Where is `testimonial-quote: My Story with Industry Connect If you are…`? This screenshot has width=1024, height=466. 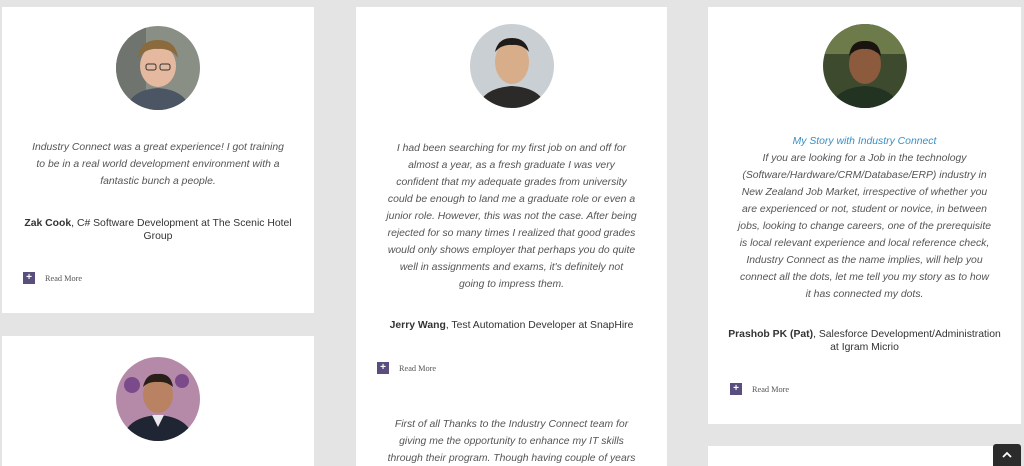 testimonial-quote: My Story with Industry Connect If you are… is located at coordinates (864, 218).